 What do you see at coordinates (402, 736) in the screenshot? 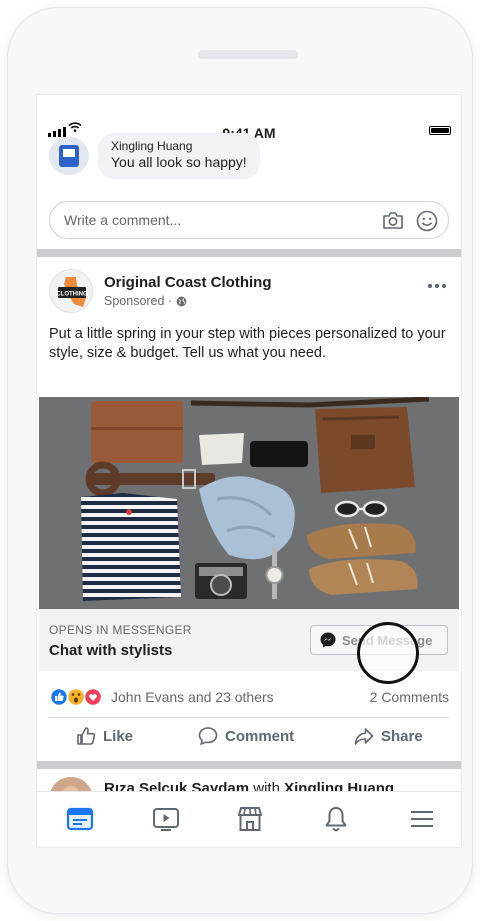
I see `share-label: Share` at bounding box center [402, 736].